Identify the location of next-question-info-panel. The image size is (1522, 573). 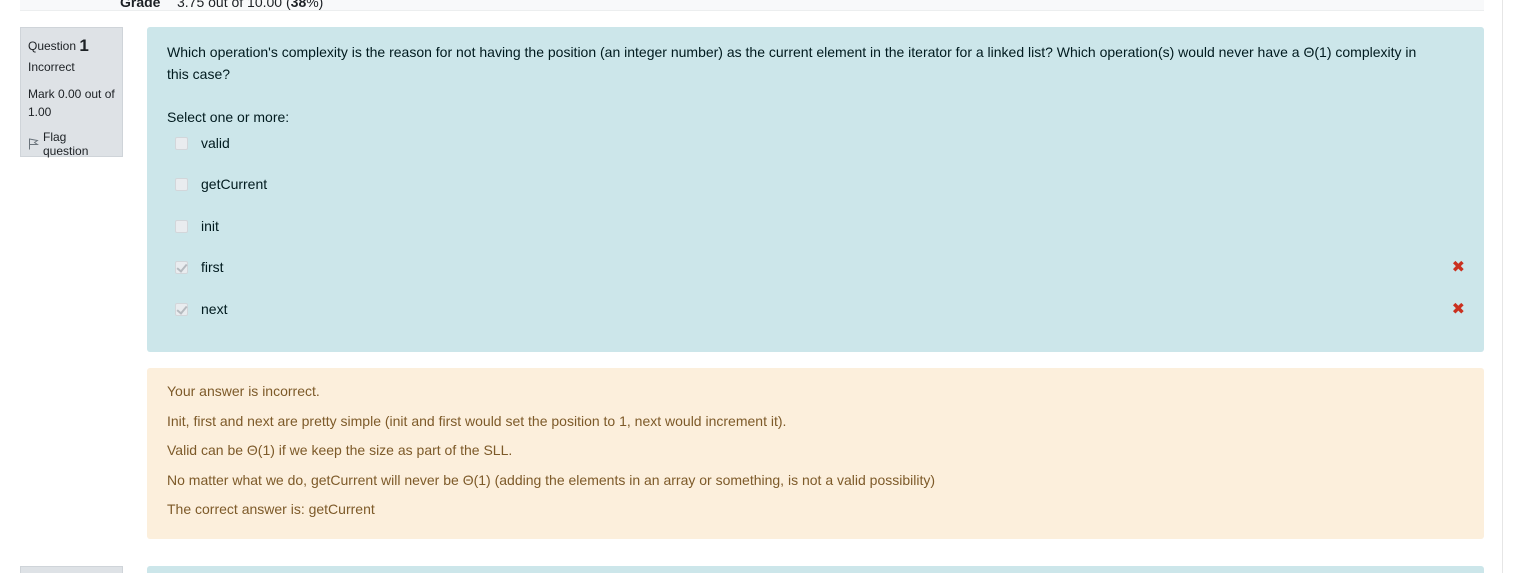
(71, 569).